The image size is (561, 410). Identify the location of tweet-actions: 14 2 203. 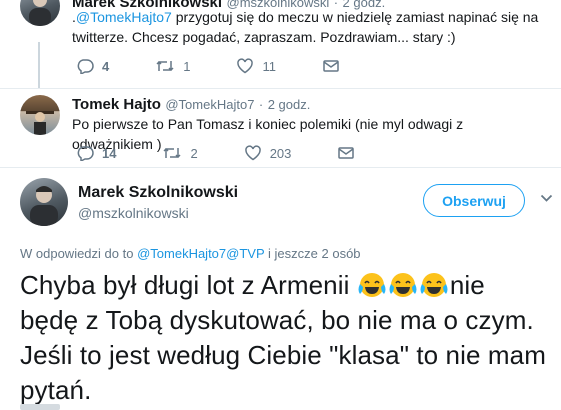
(238, 153).